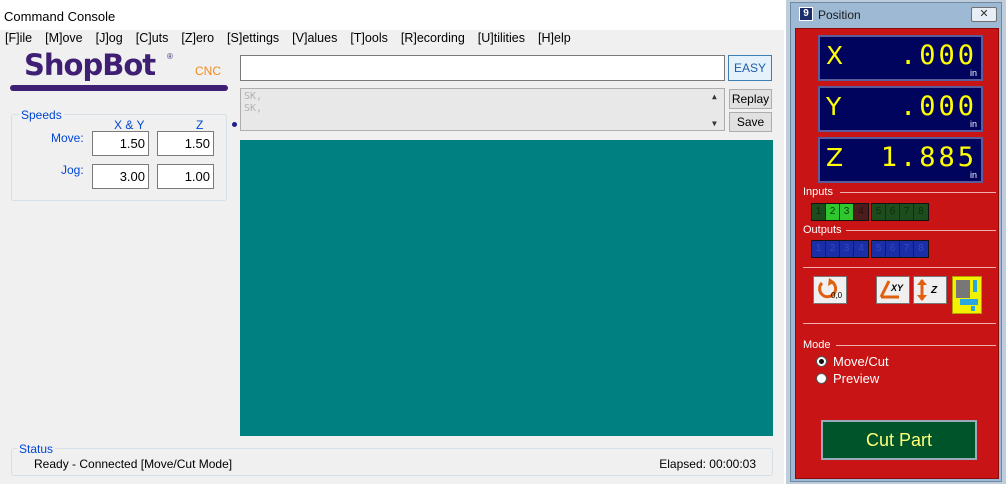 The height and width of the screenshot is (484, 1006). Describe the element at coordinates (433, 38) in the screenshot. I see `menu-recording: [R]ecording` at that location.